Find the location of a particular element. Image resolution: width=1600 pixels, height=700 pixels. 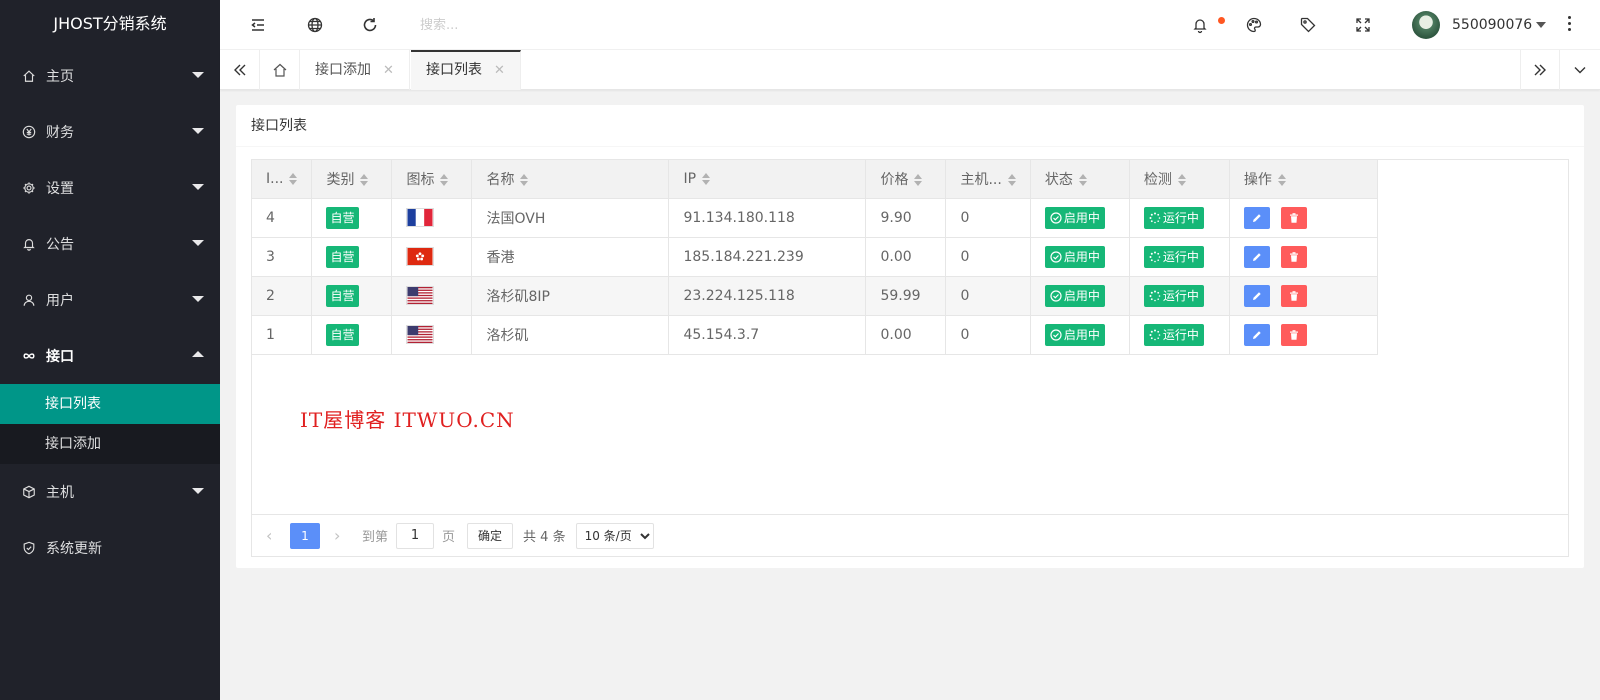

table-row: 1 自营 洛杉矶 45.154.3.7 0.00 0 启用中 运行中 is located at coordinates (815, 335).